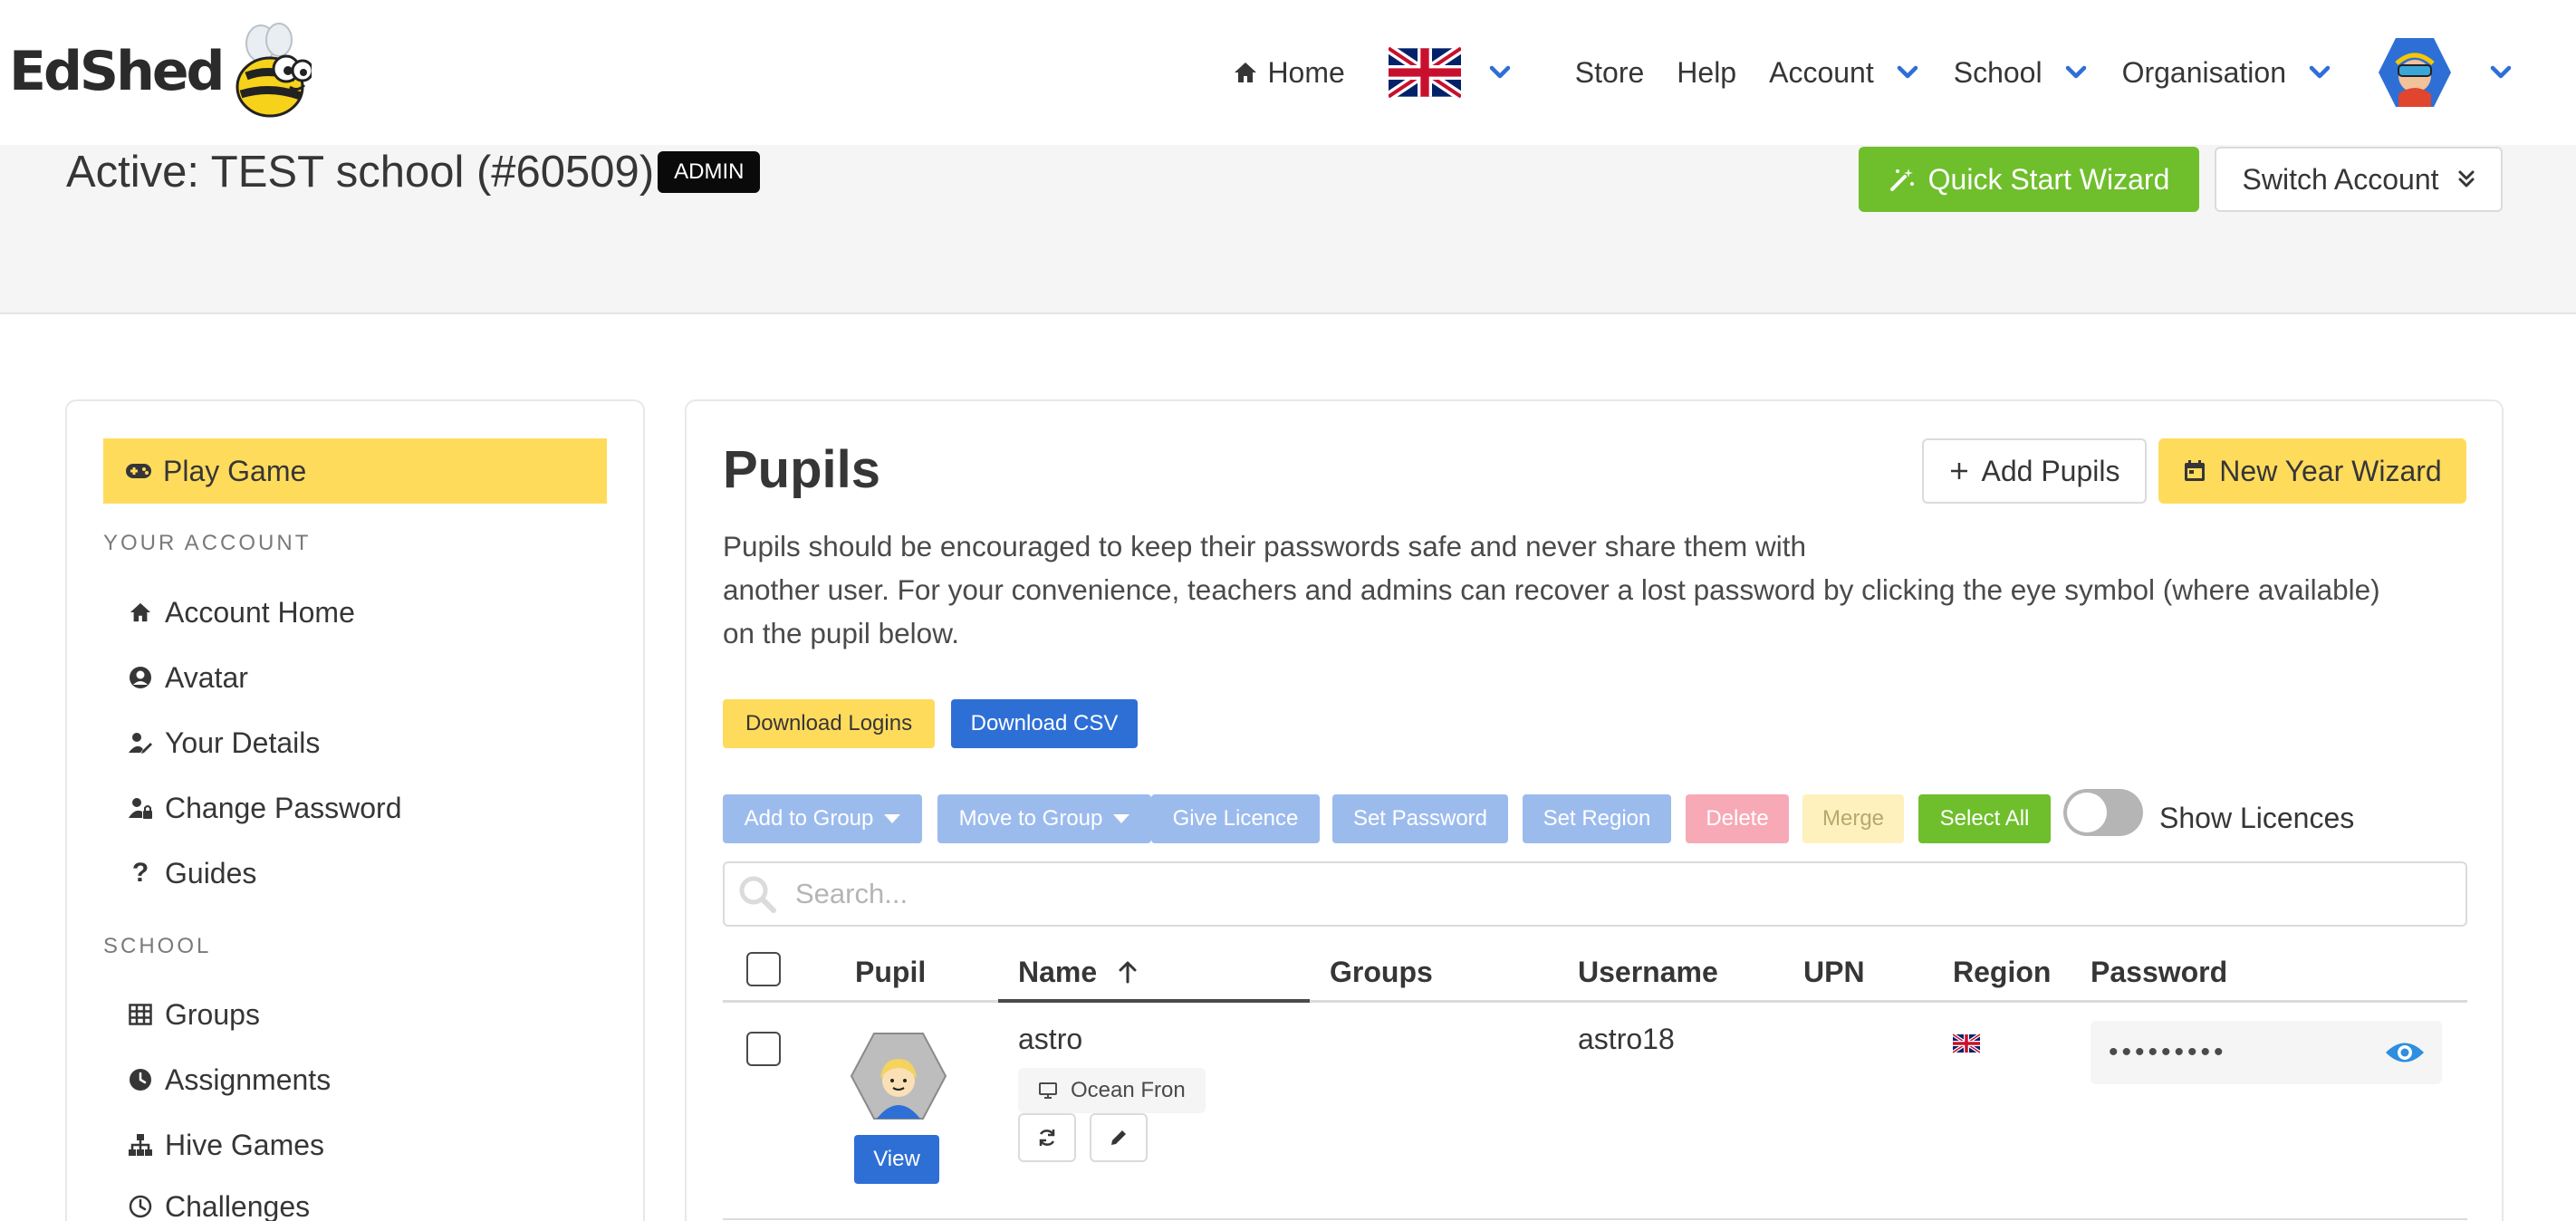  I want to click on magic-wand-icon, so click(1901, 179).